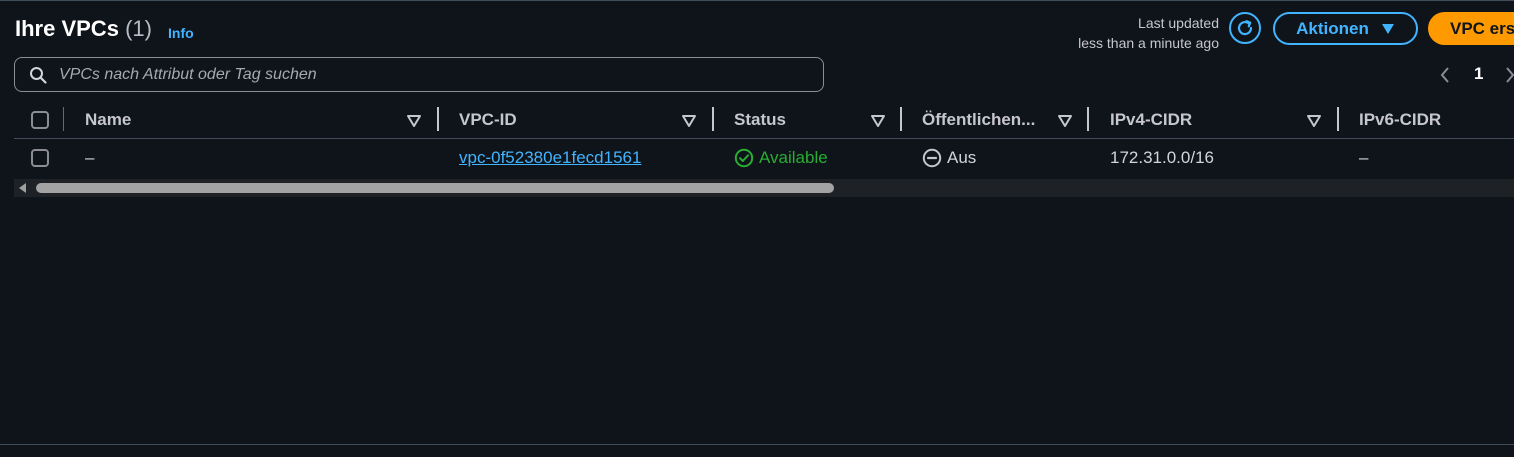 The width and height of the screenshot is (1514, 457). I want to click on info-link: Info, so click(181, 33).